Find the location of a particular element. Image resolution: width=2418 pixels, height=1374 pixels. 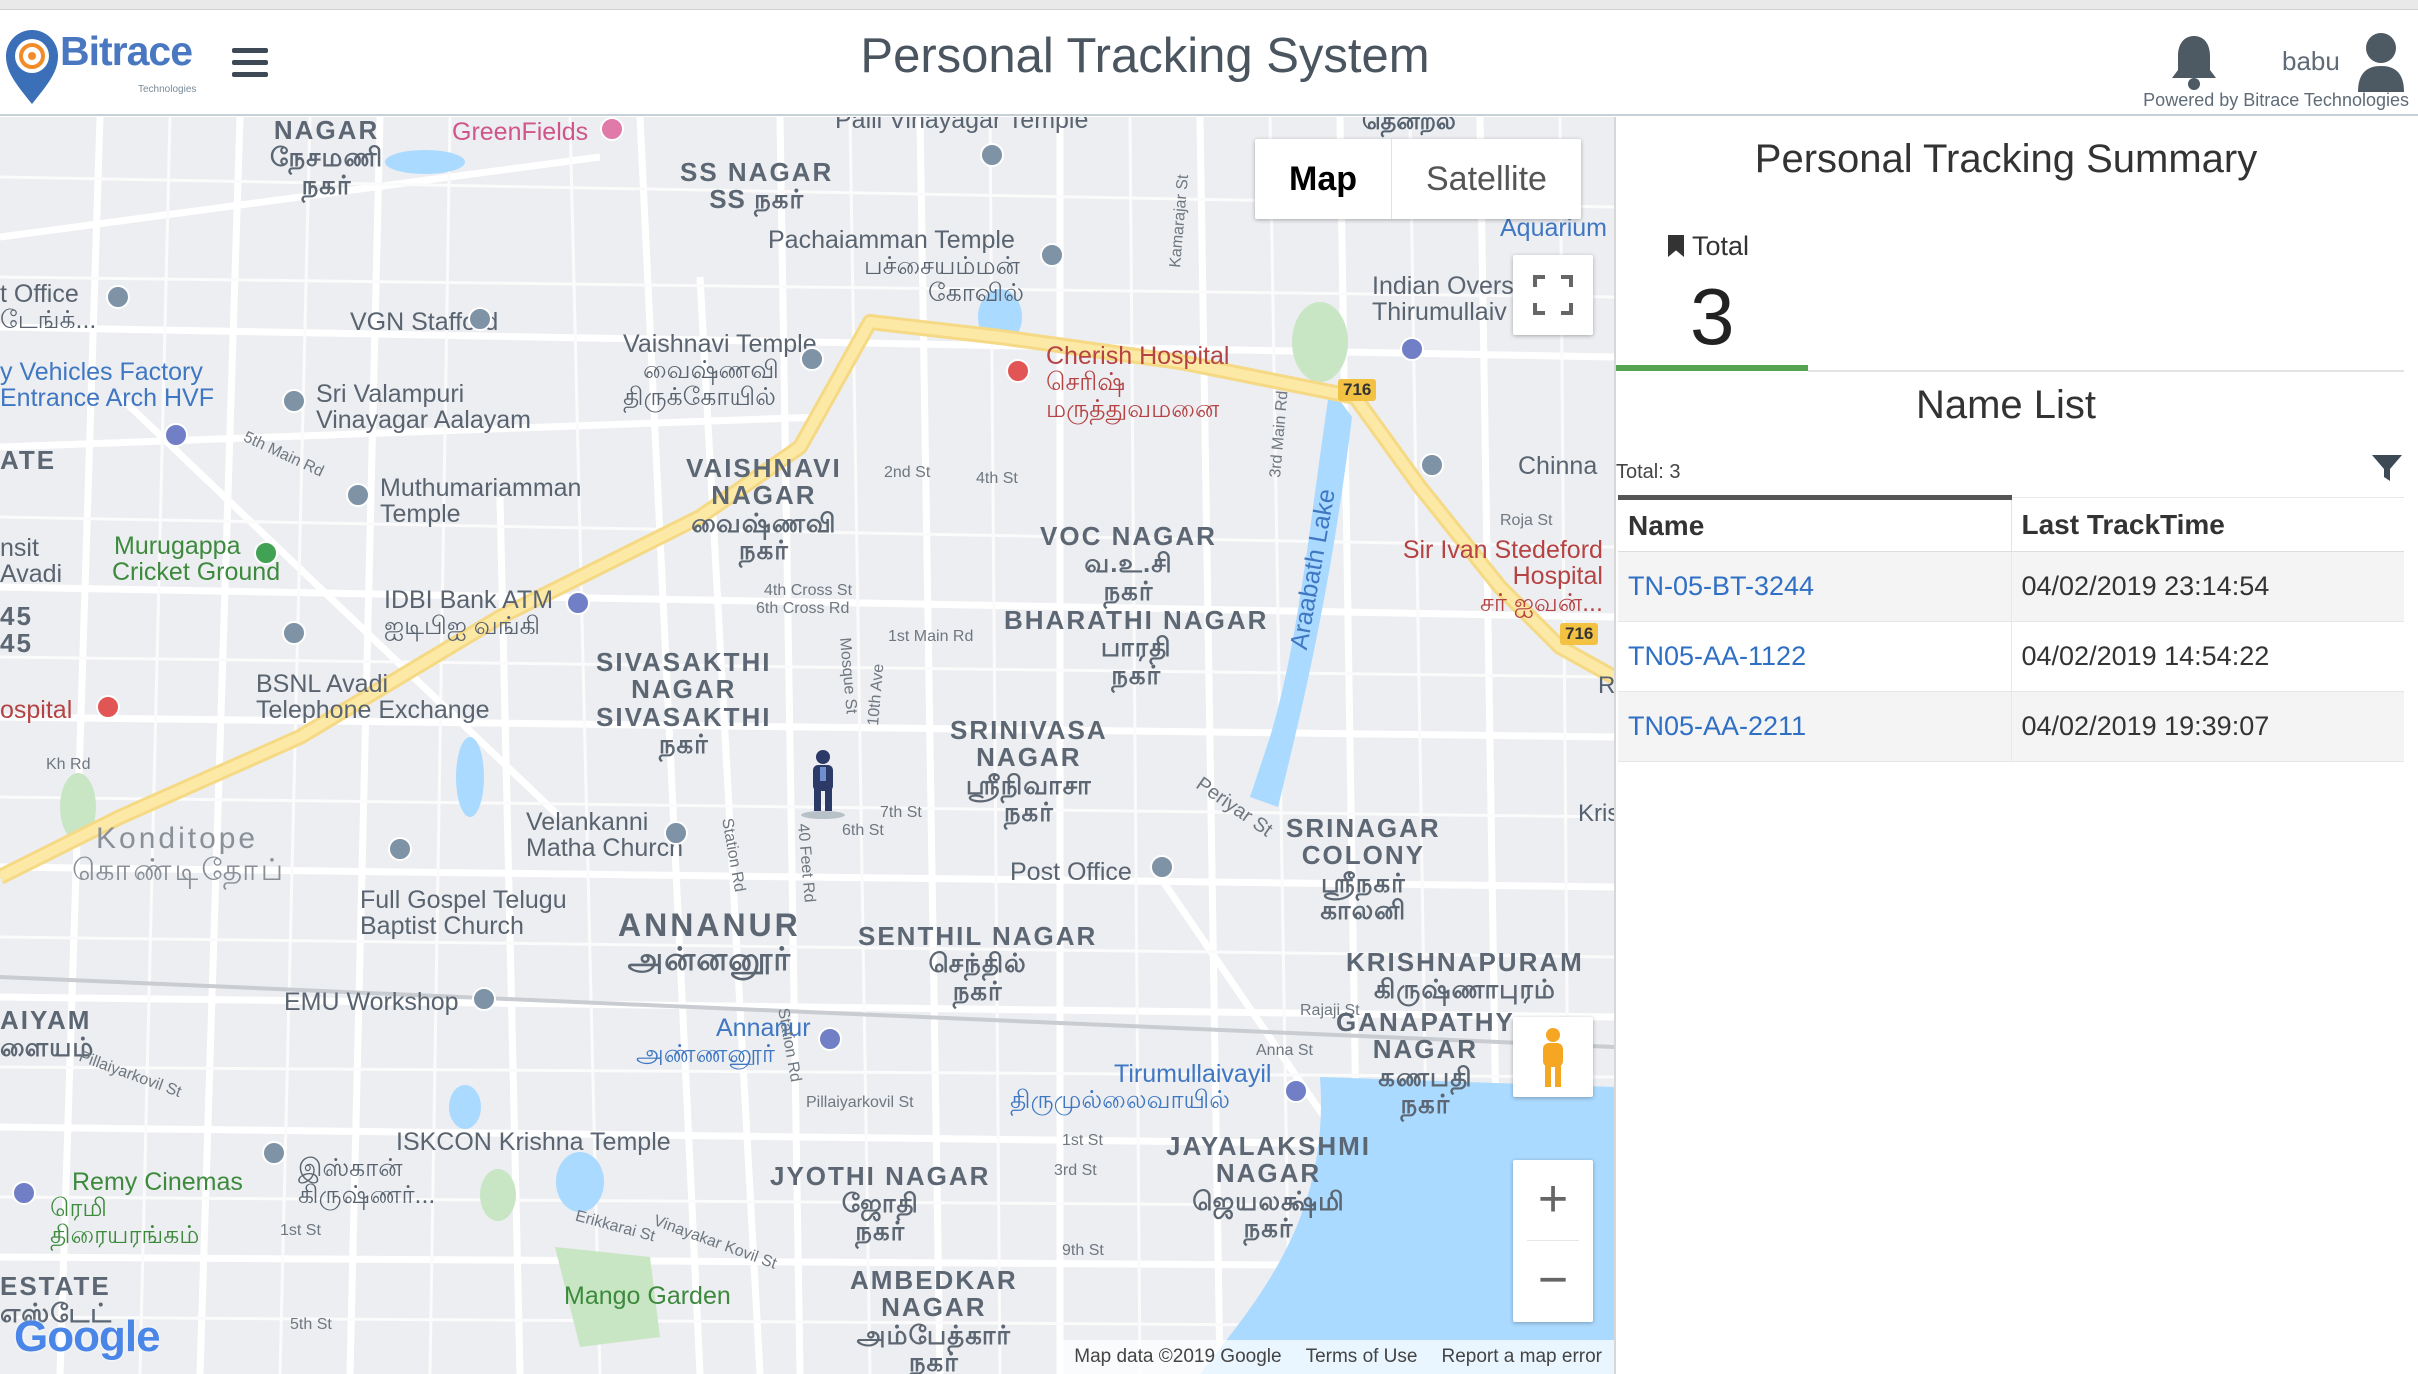

landmark-pin-icon is located at coordinates (176, 435).